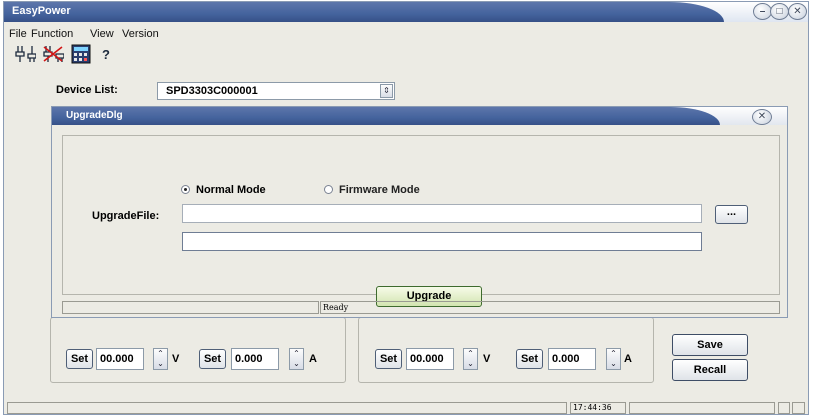  I want to click on toolbar: ?, so click(92, 55).